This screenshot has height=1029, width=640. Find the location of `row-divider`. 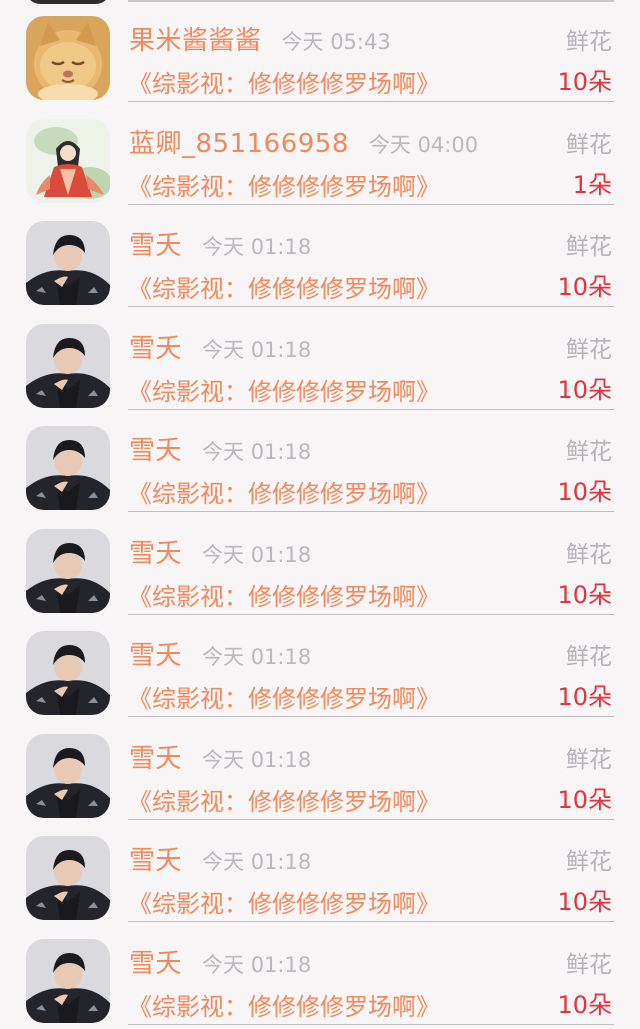

row-divider is located at coordinates (371, 1024).